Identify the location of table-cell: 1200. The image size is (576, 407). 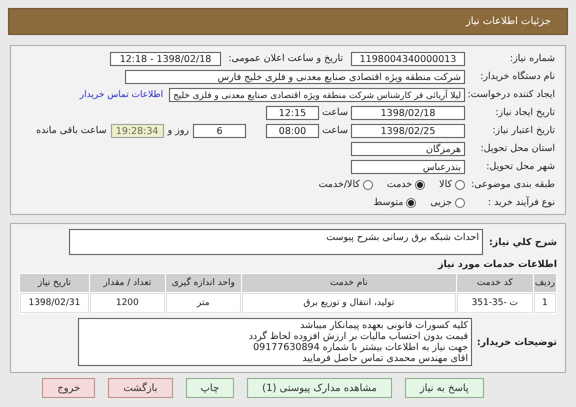
(127, 303).